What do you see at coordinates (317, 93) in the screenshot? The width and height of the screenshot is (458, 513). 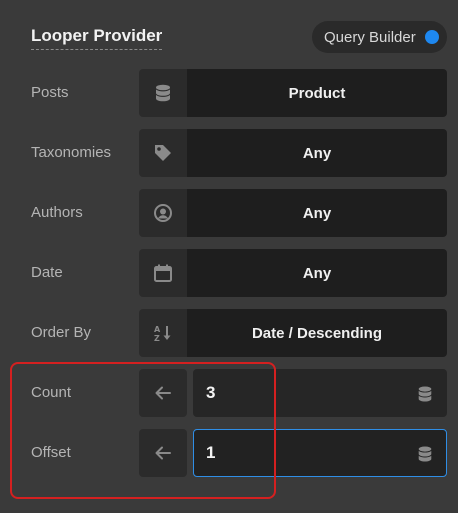 I see `posts-select: Product` at bounding box center [317, 93].